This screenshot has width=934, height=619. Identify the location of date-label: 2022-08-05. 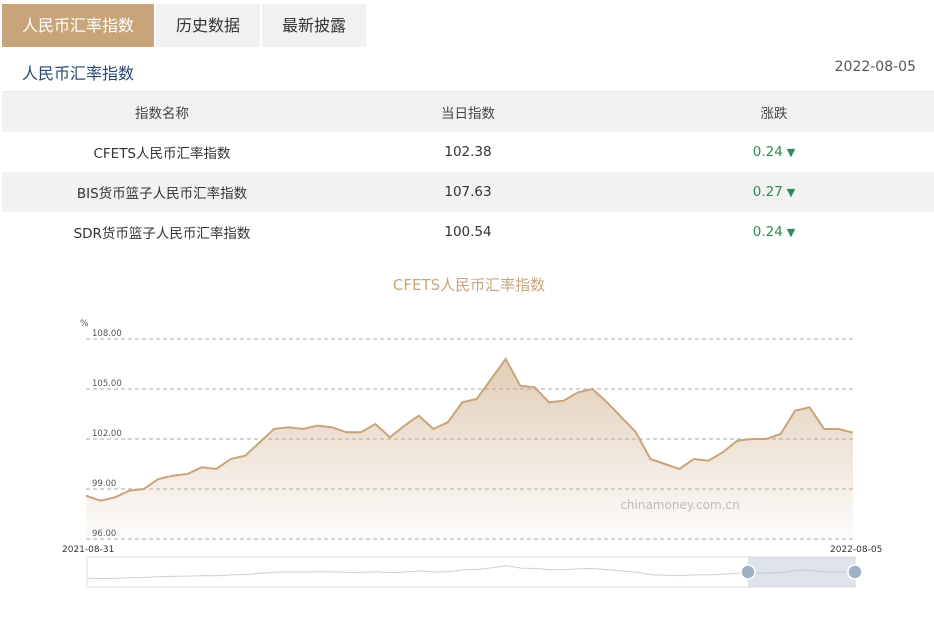
(875, 67).